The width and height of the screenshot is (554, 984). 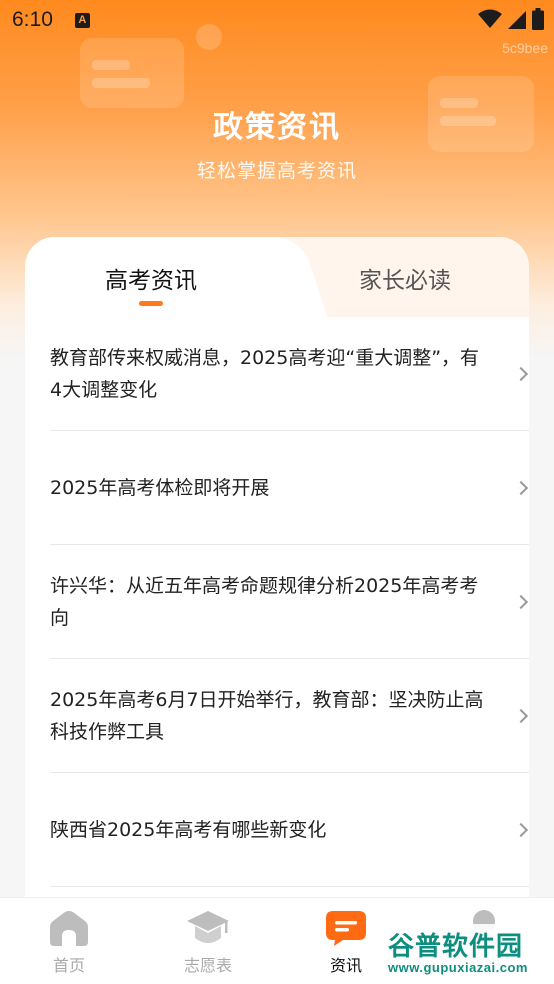 What do you see at coordinates (538, 19) in the screenshot?
I see `battery-icon` at bounding box center [538, 19].